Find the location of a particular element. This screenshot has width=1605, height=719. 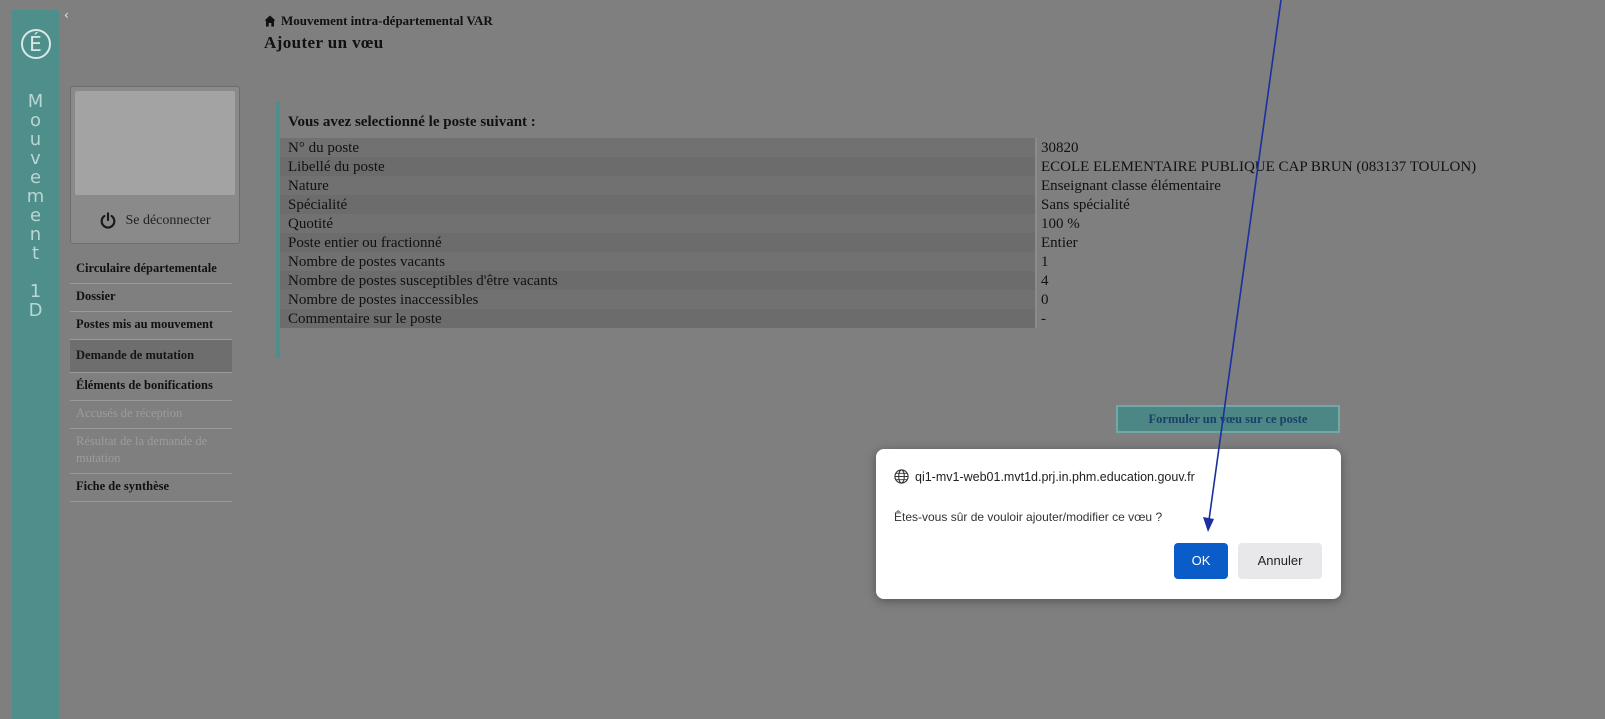

detail-row: Quotité 100 % is located at coordinates (942, 223).